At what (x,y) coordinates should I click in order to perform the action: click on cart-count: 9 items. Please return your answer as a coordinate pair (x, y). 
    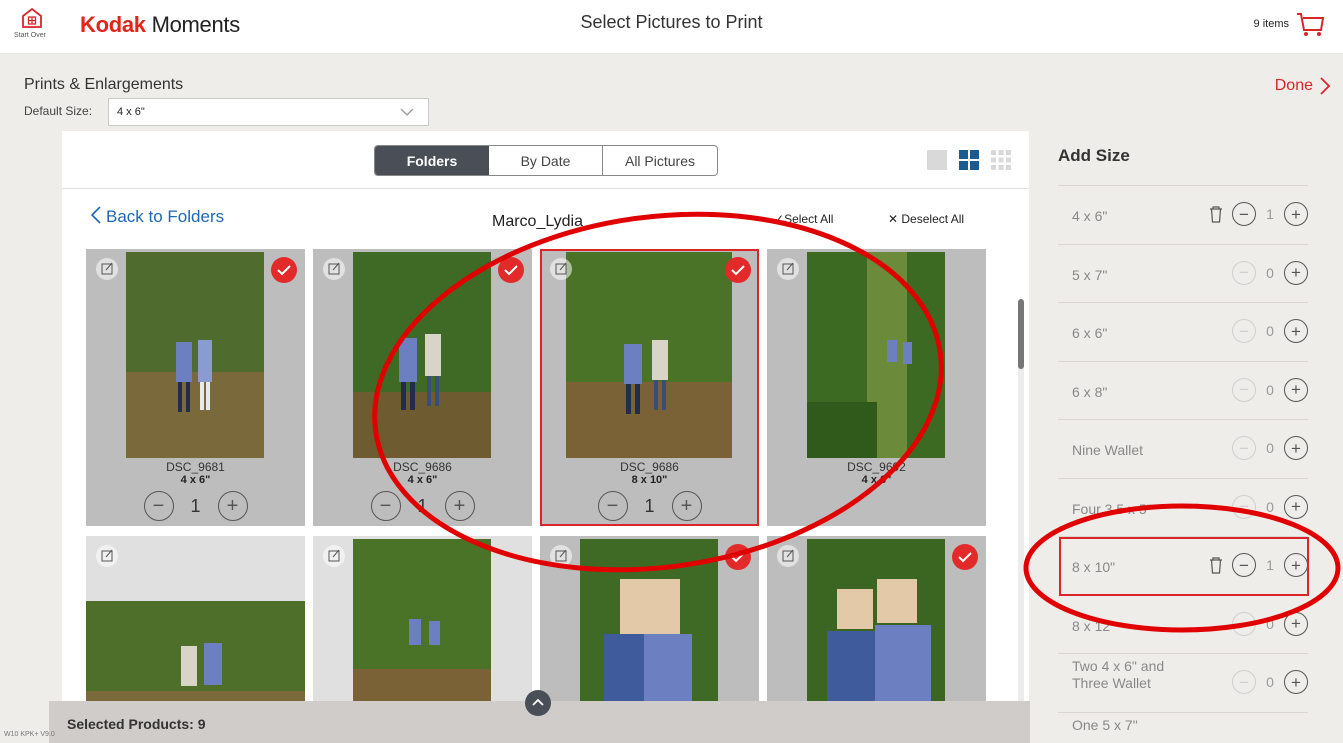
    Looking at the image, I should click on (1271, 24).